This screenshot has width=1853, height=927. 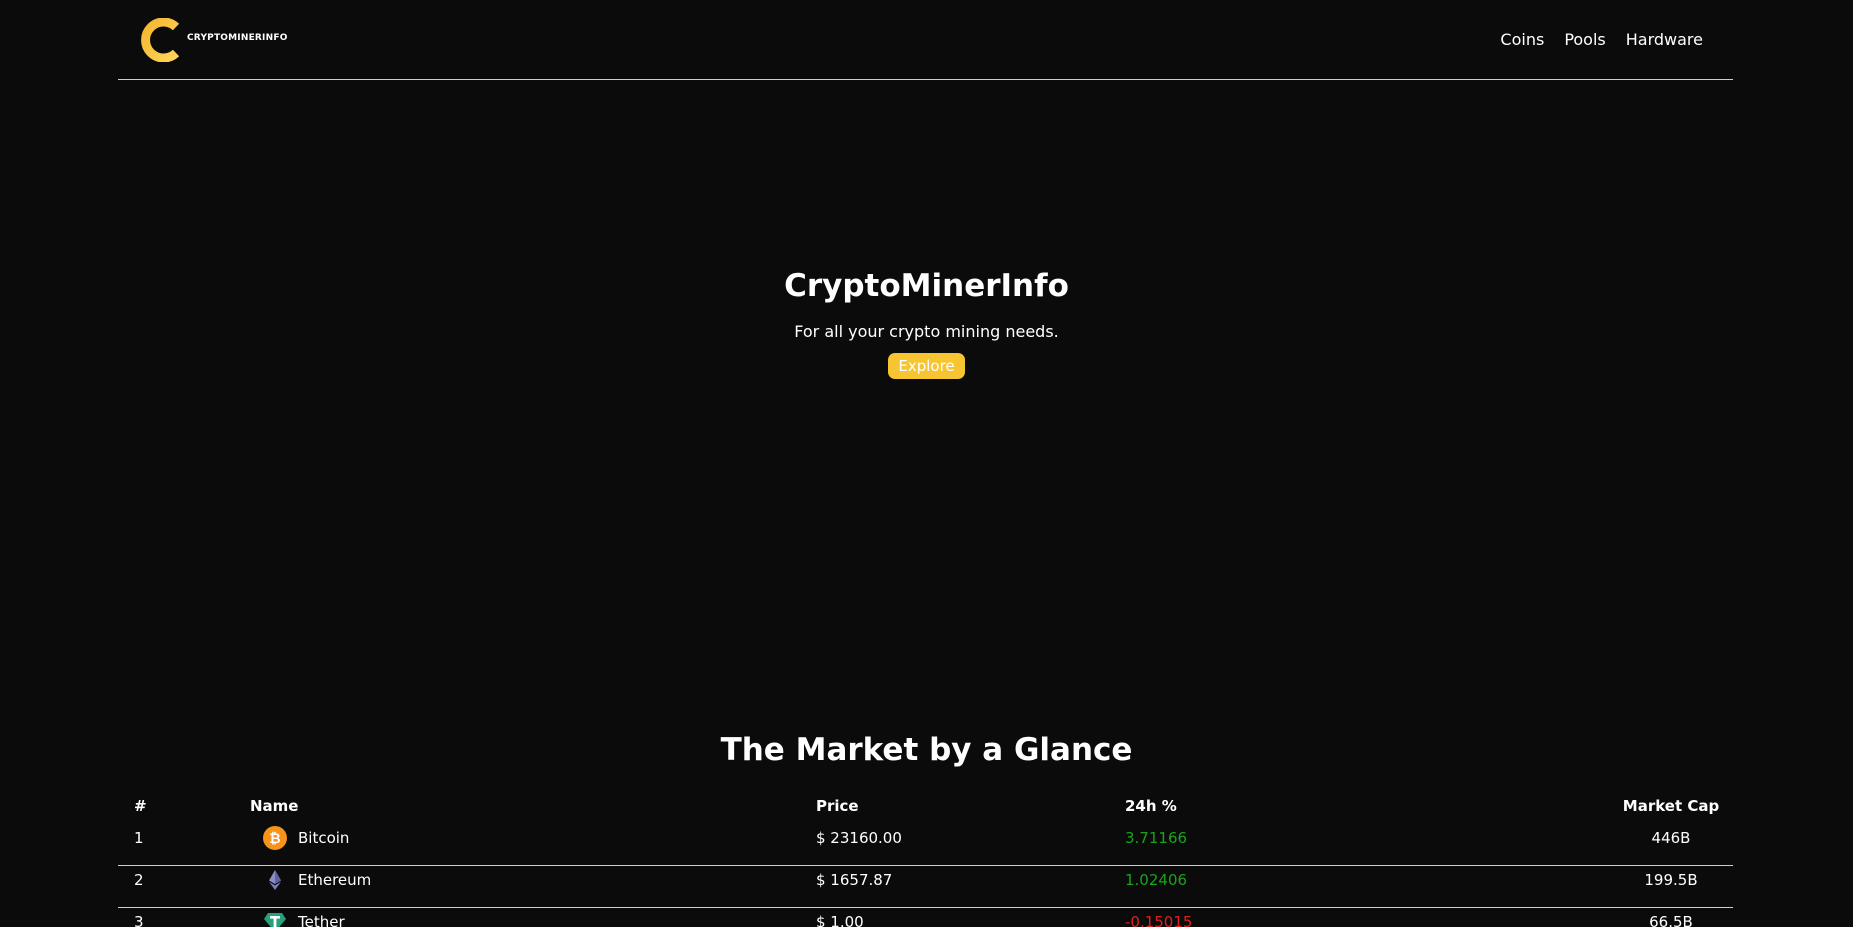 I want to click on coin-name: Bitcoin, so click(x=324, y=838).